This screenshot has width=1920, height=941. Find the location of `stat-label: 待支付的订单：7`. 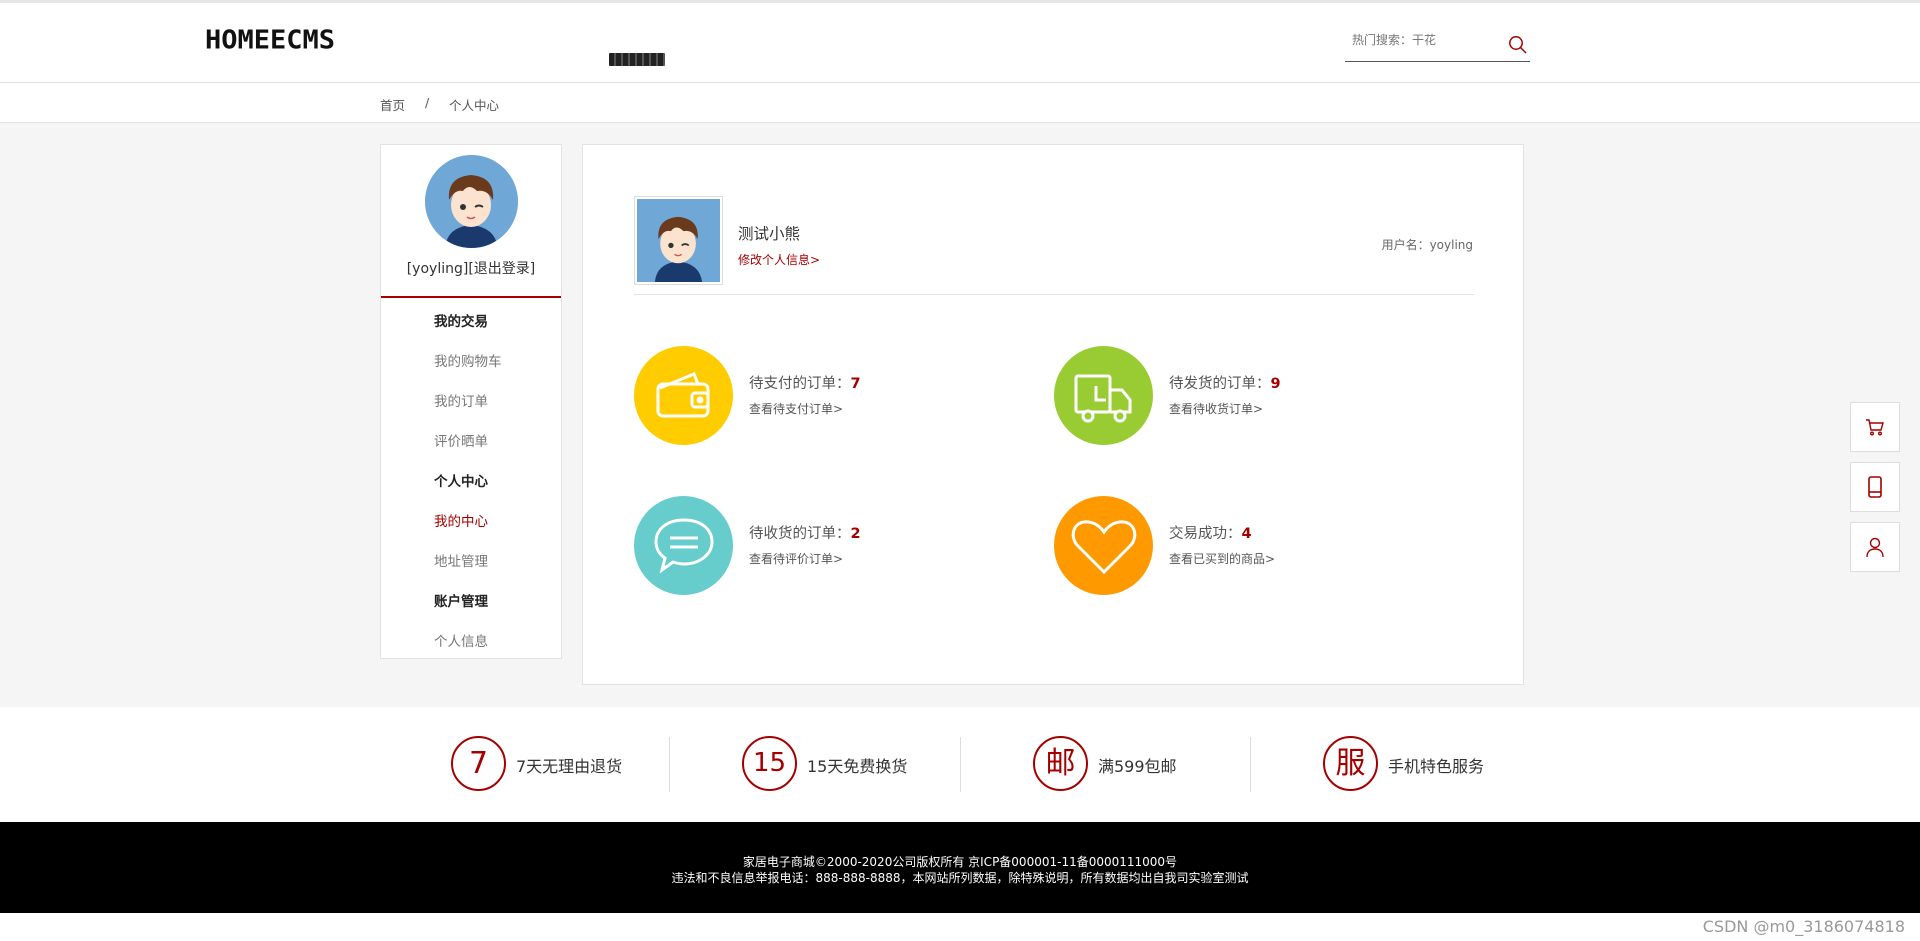

stat-label: 待支付的订单：7 is located at coordinates (805, 384).